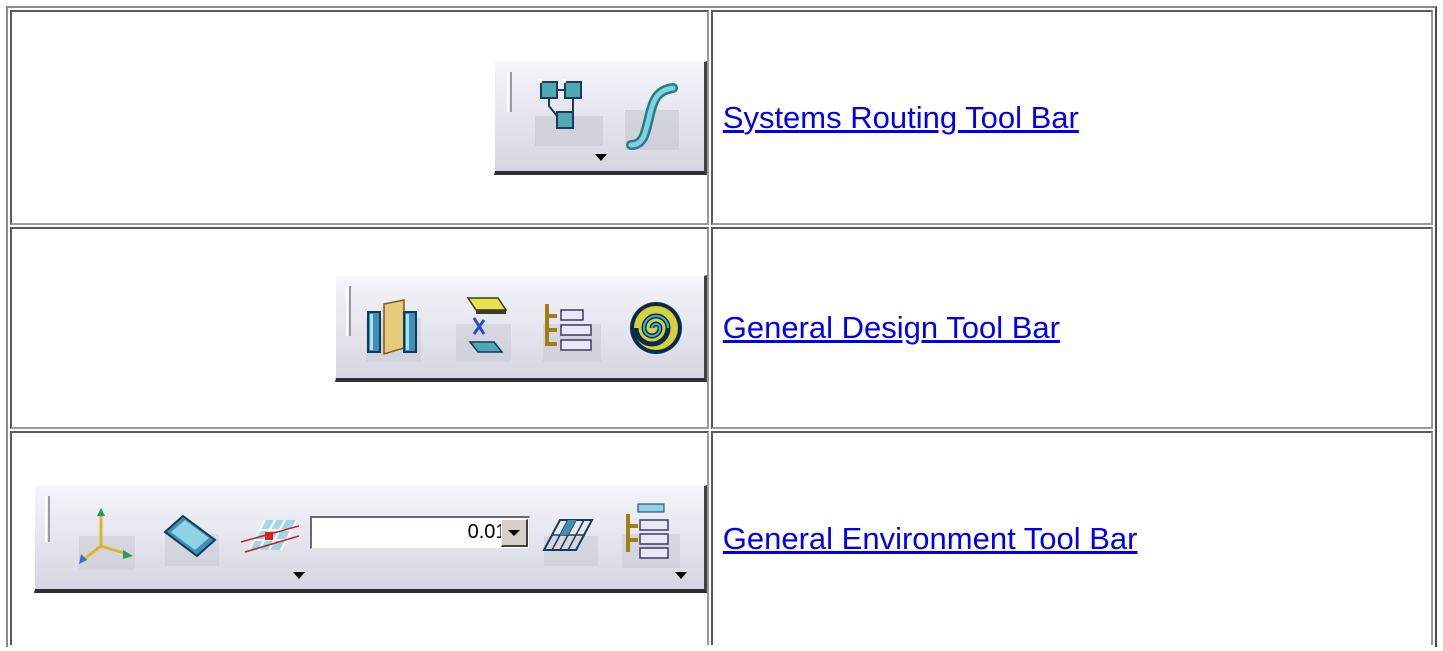 This screenshot has width=1443, height=651. What do you see at coordinates (419, 532) in the screenshot?
I see `grid-spacing-combo: 0.01 m` at bounding box center [419, 532].